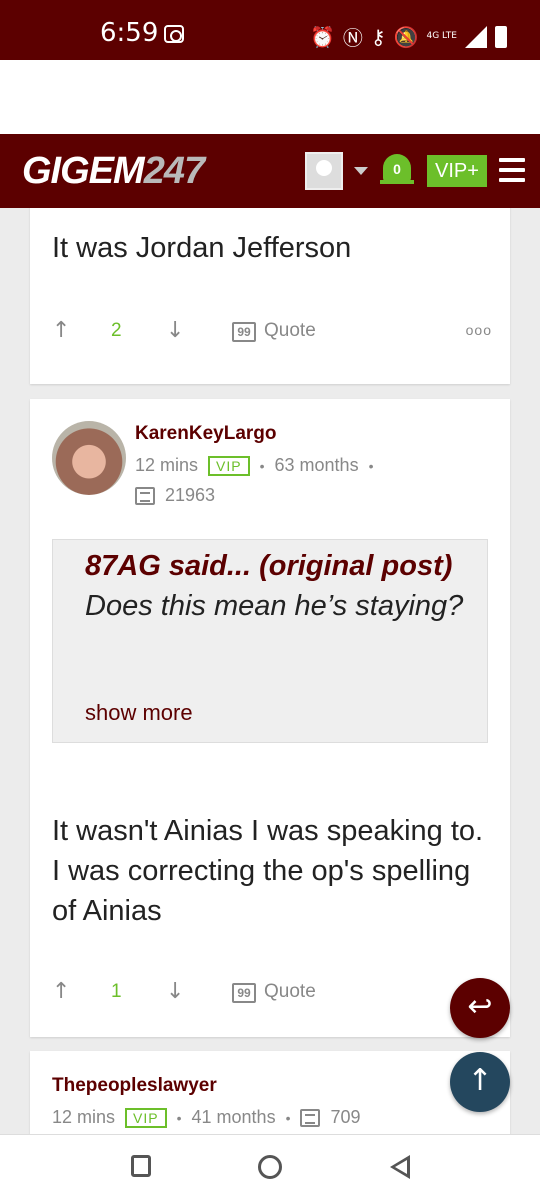 The height and width of the screenshot is (1200, 540). What do you see at coordinates (190, 495) in the screenshot?
I see `post-count: 21963` at bounding box center [190, 495].